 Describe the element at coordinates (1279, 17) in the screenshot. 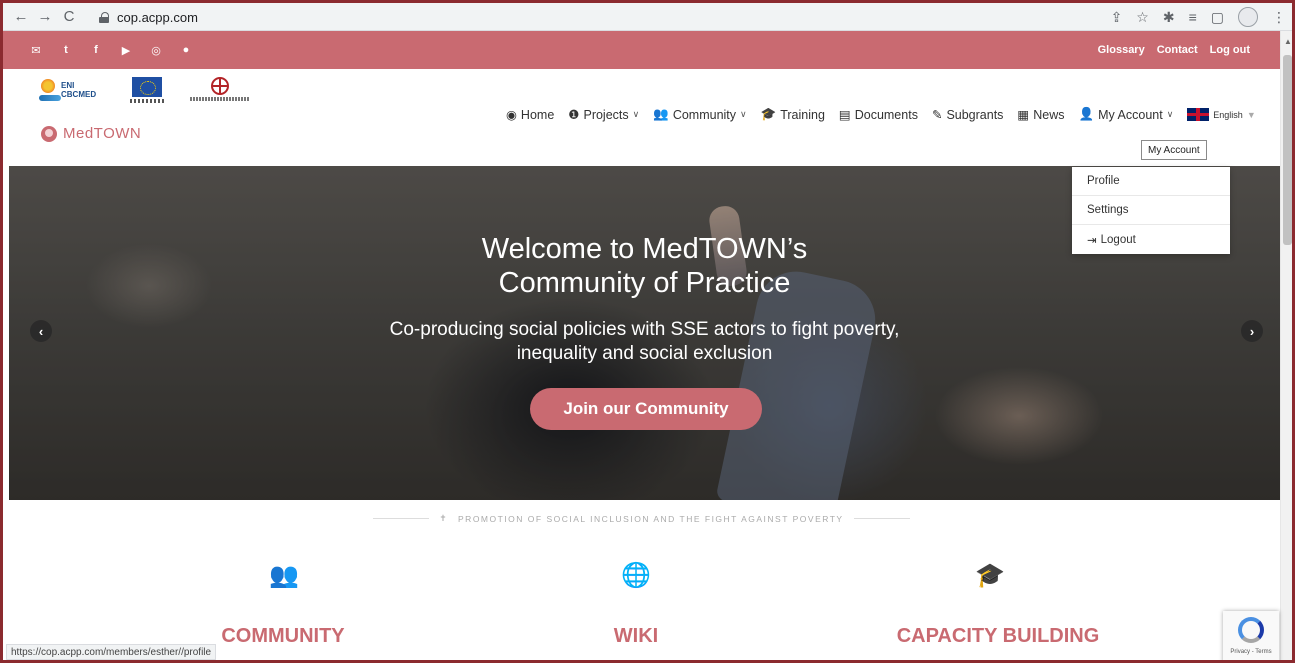

I see `kebab-menu-icon: ⋮` at that location.